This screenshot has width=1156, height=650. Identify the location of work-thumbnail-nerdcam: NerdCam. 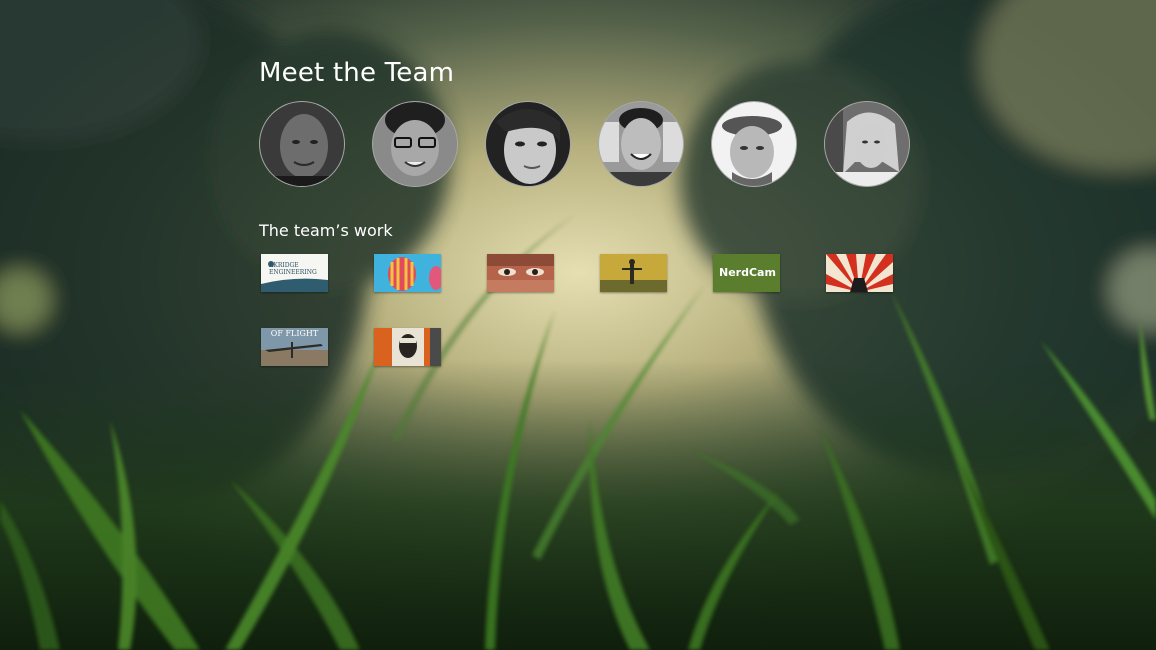
(746, 273).